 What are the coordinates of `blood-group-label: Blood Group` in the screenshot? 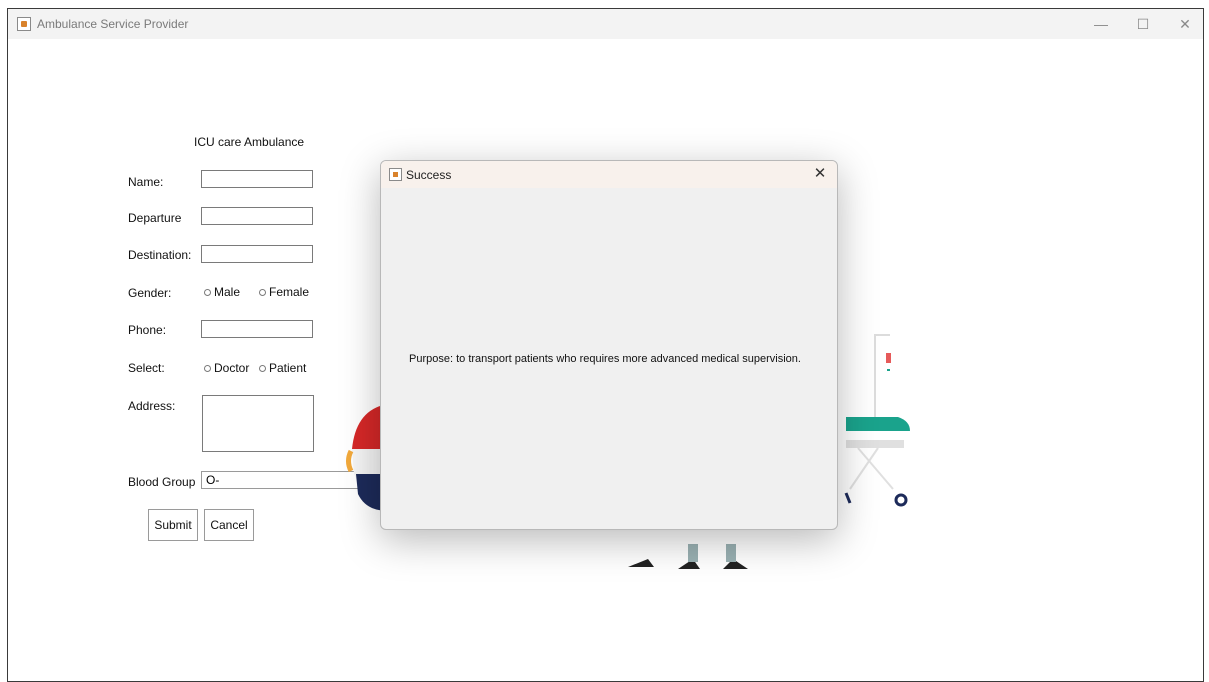 It's located at (162, 482).